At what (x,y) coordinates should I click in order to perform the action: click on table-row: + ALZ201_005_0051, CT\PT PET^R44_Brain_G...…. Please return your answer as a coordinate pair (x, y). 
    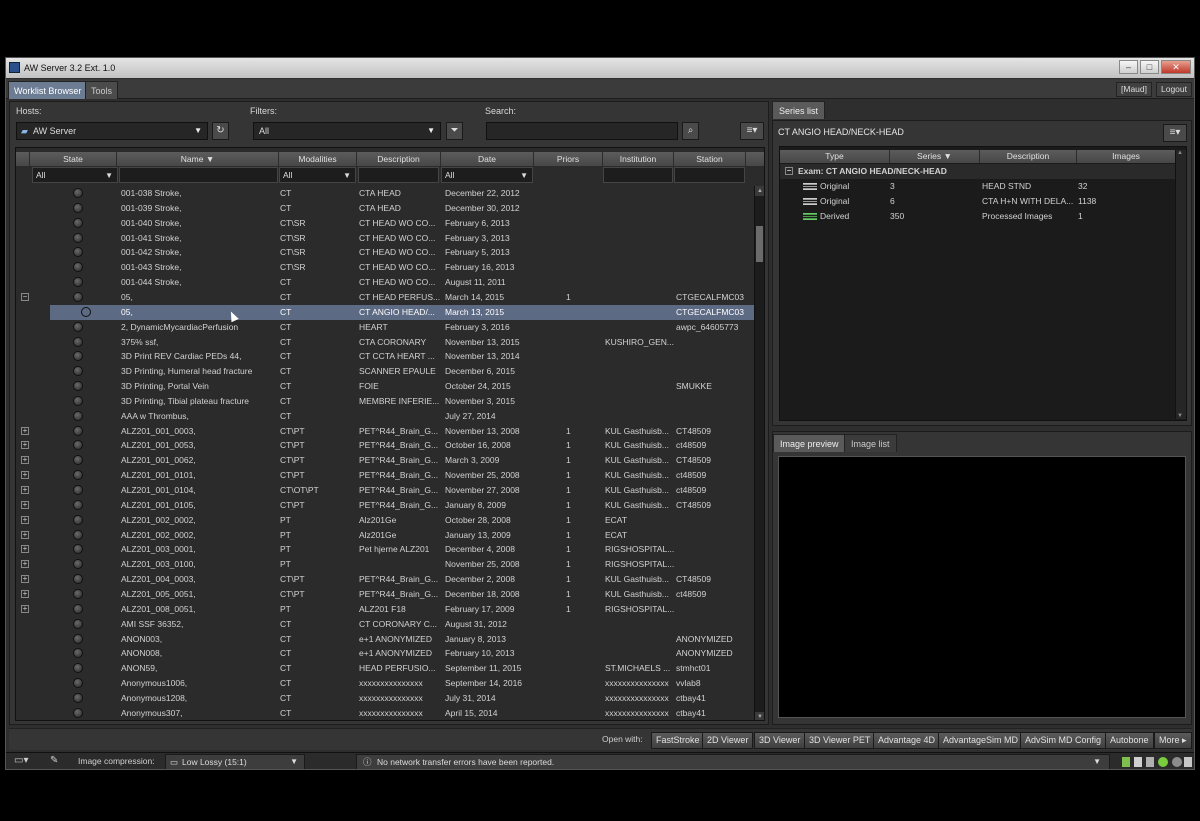
    Looking at the image, I should click on (387, 594).